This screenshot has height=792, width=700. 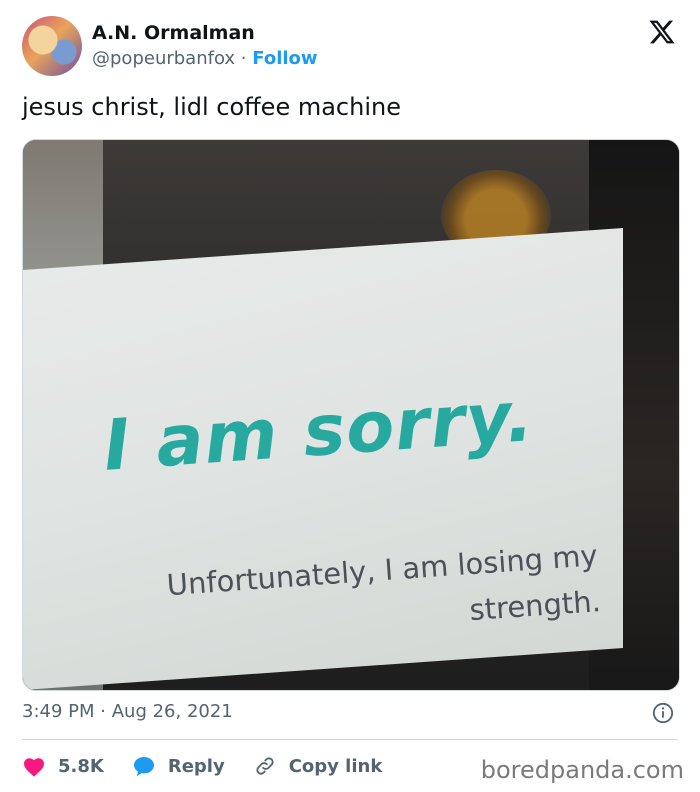 I want to click on tweet-timestamp: 3:49 PM · Aug 26, 2021, so click(x=127, y=711).